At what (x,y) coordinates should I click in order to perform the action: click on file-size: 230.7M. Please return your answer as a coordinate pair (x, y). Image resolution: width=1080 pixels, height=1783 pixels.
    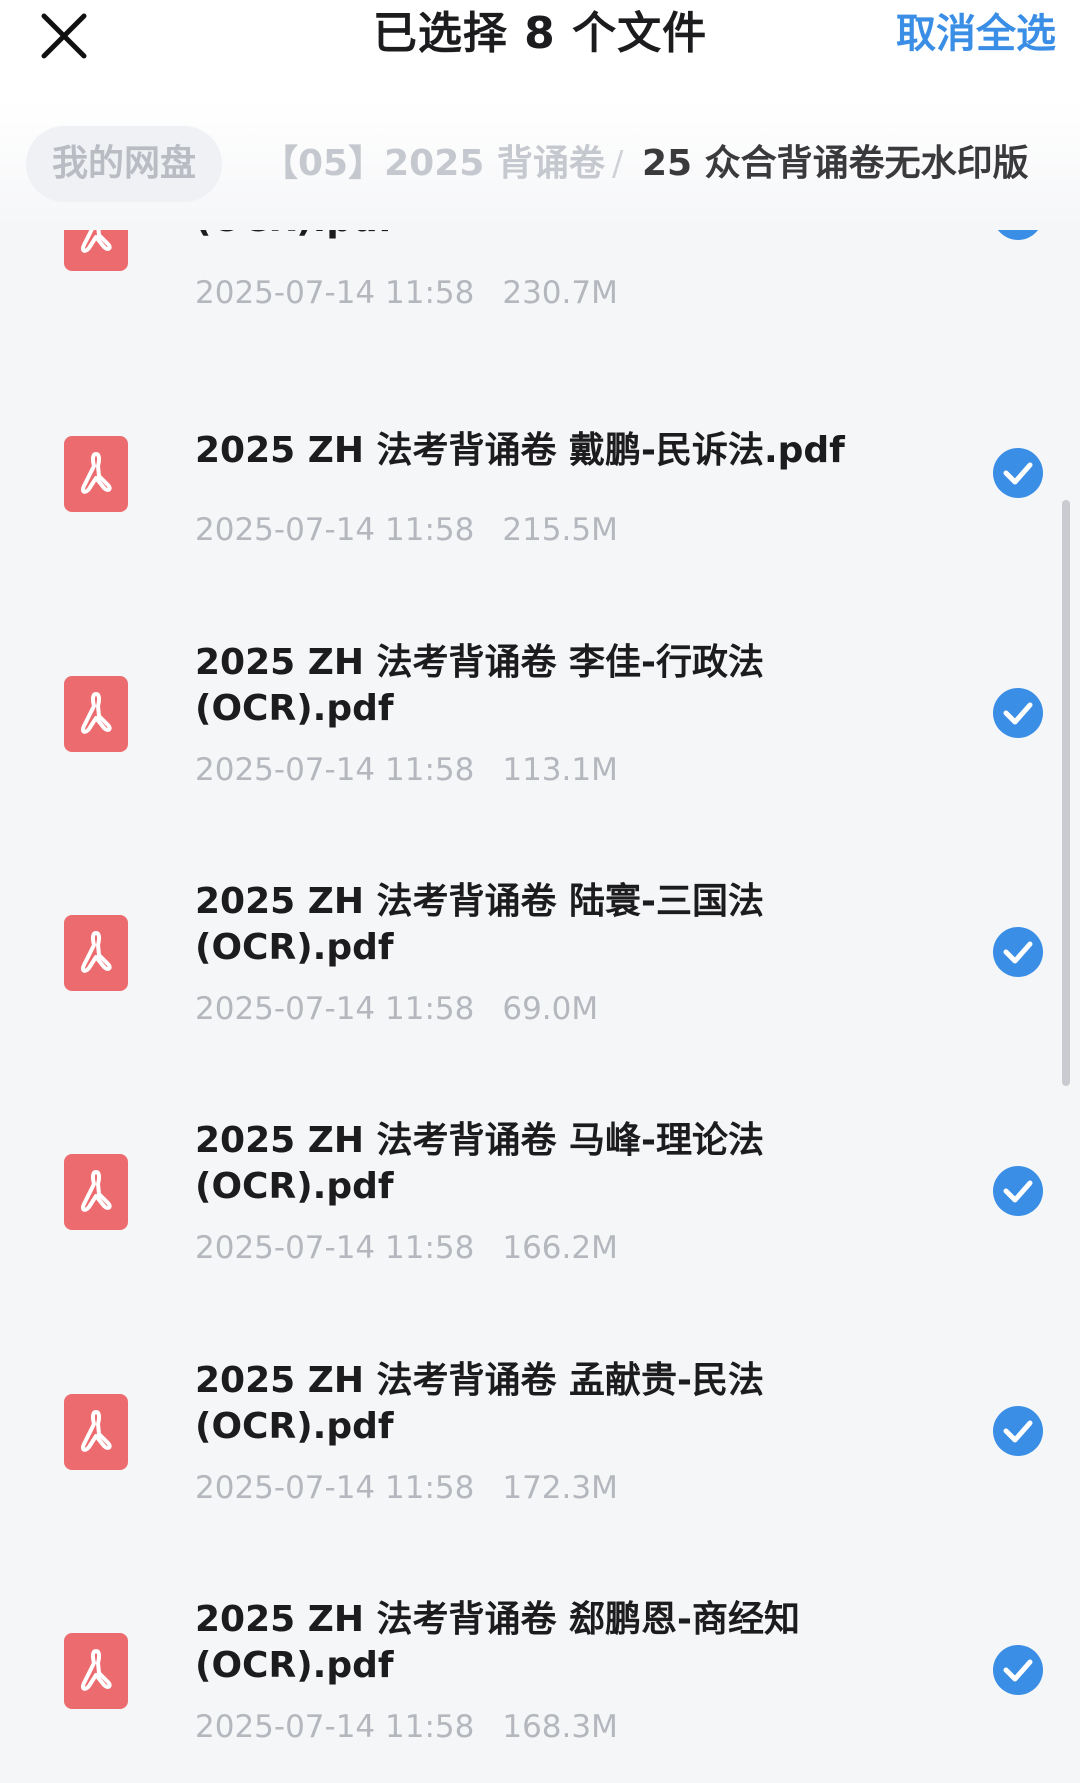
    Looking at the image, I should click on (560, 293).